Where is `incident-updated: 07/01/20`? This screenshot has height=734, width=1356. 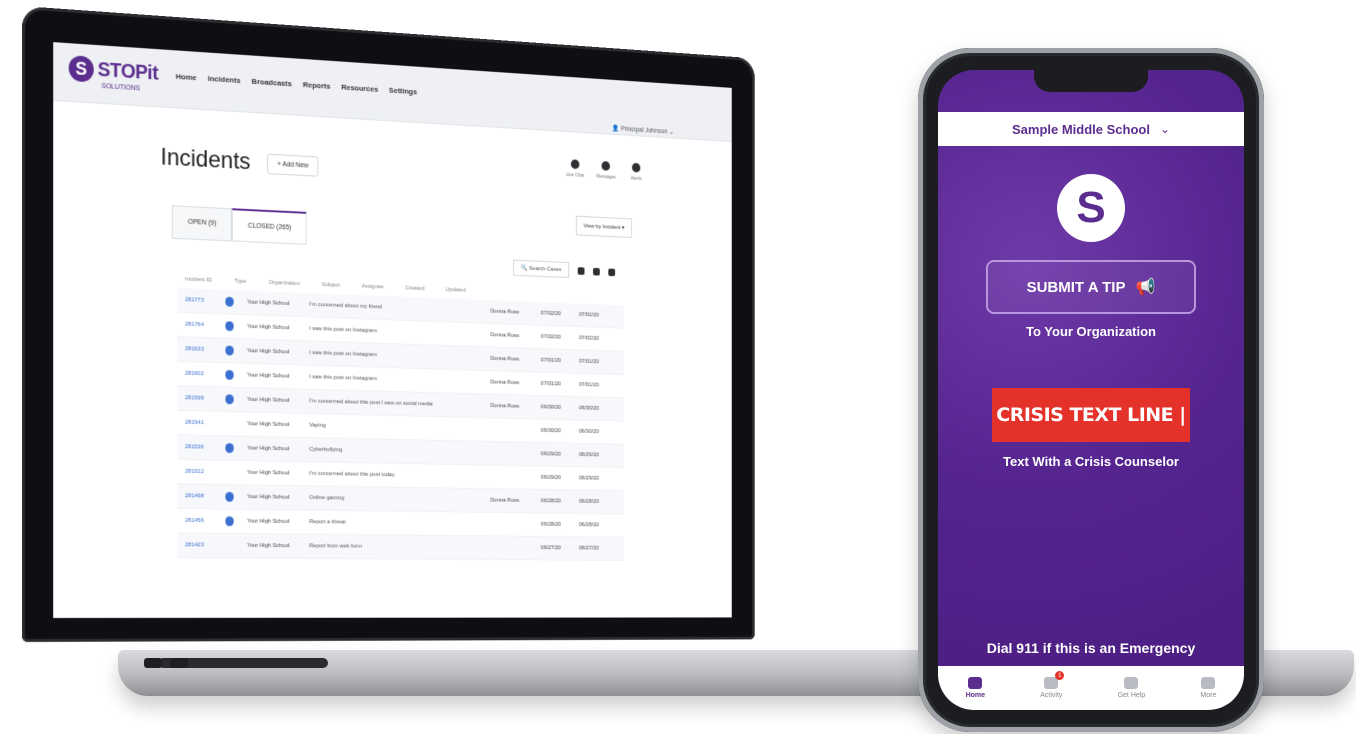 incident-updated: 07/01/20 is located at coordinates (598, 362).